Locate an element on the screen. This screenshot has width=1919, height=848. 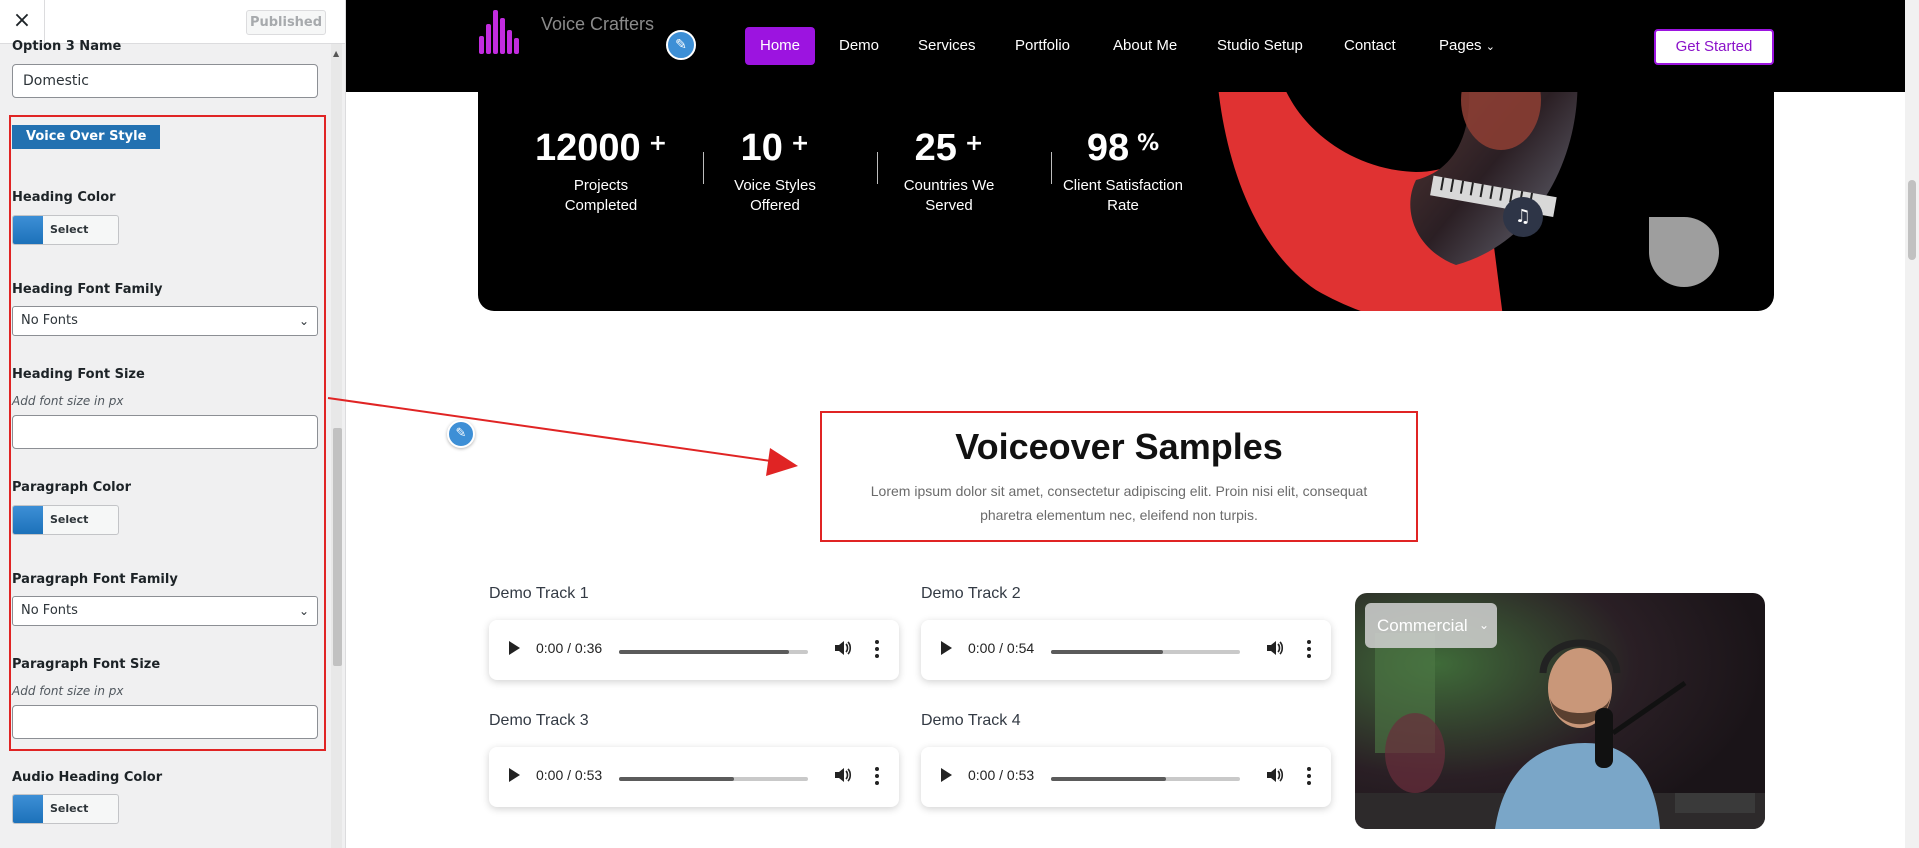
paragraph-color-picker: Select Color is located at coordinates (65, 520).